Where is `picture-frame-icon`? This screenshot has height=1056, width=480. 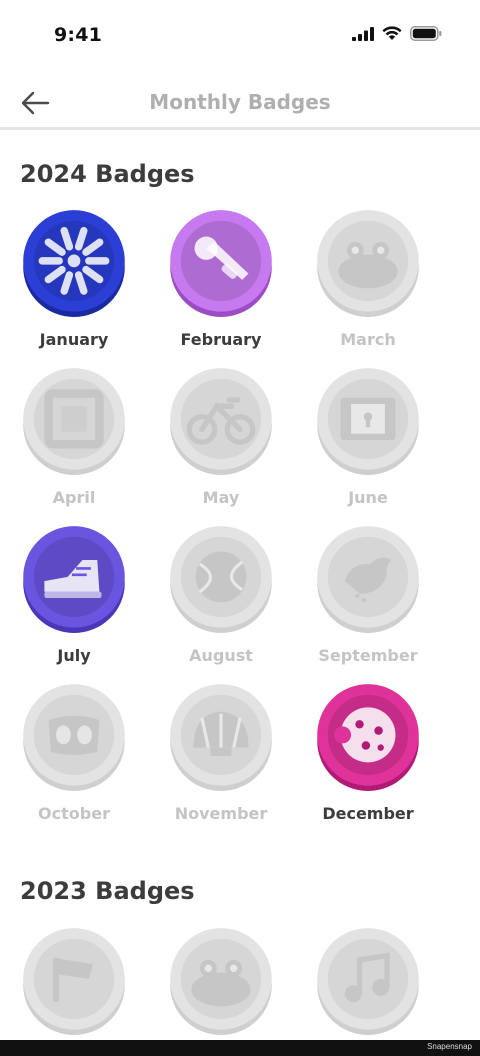 picture-frame-icon is located at coordinates (74, 421).